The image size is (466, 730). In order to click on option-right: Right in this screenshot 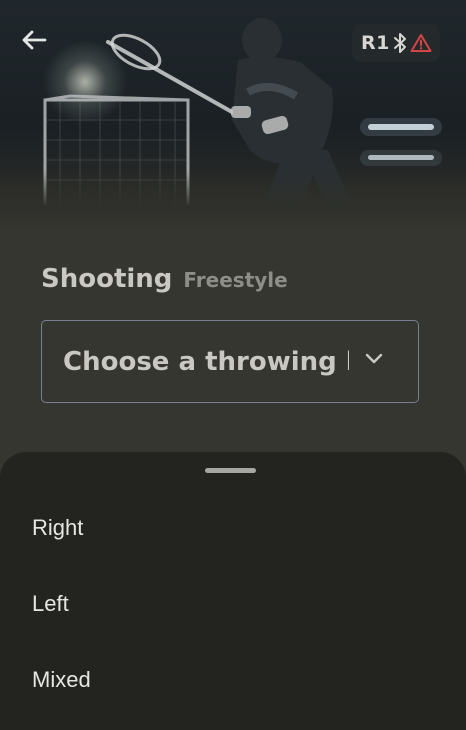, I will do `click(233, 528)`.